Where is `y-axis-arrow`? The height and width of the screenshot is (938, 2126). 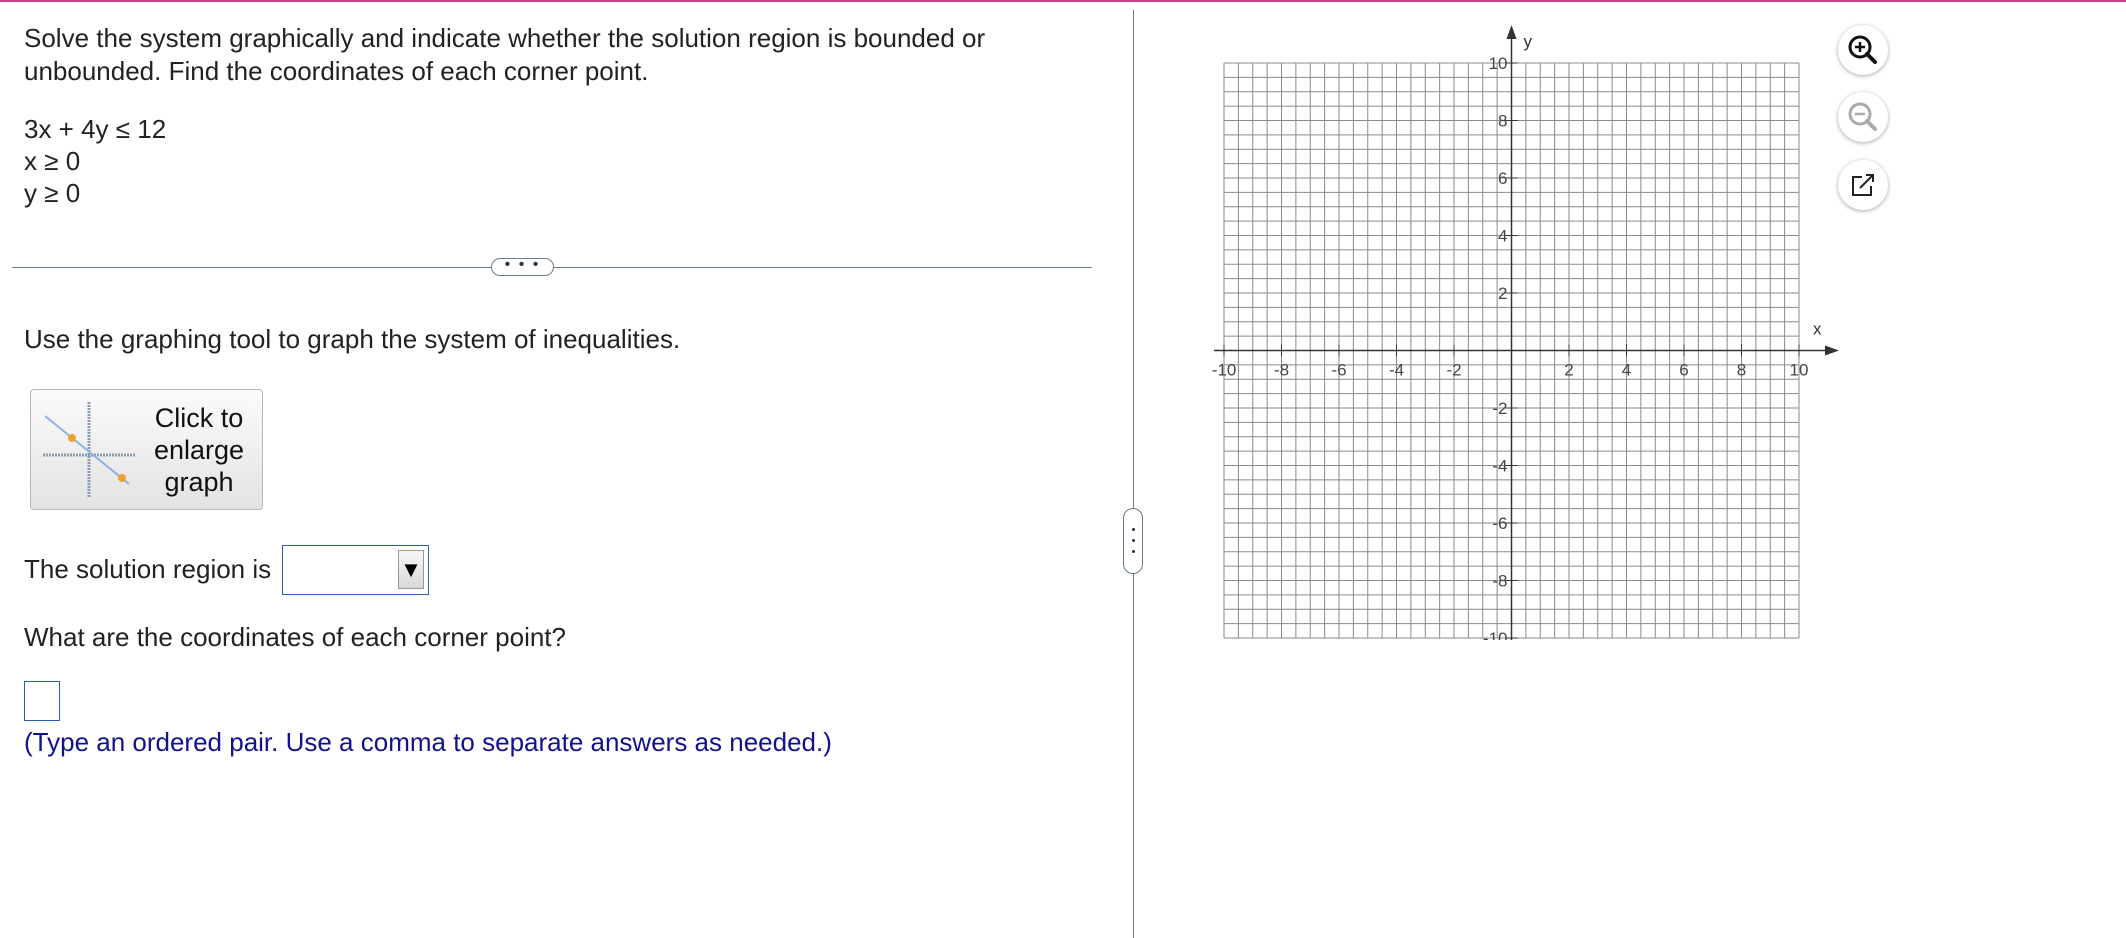 y-axis-arrow is located at coordinates (1511, 32).